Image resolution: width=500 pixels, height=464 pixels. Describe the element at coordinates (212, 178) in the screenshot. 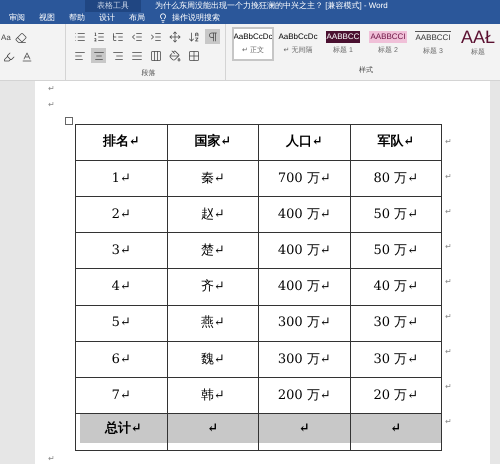

I see `table-cell: 秦↵` at that location.